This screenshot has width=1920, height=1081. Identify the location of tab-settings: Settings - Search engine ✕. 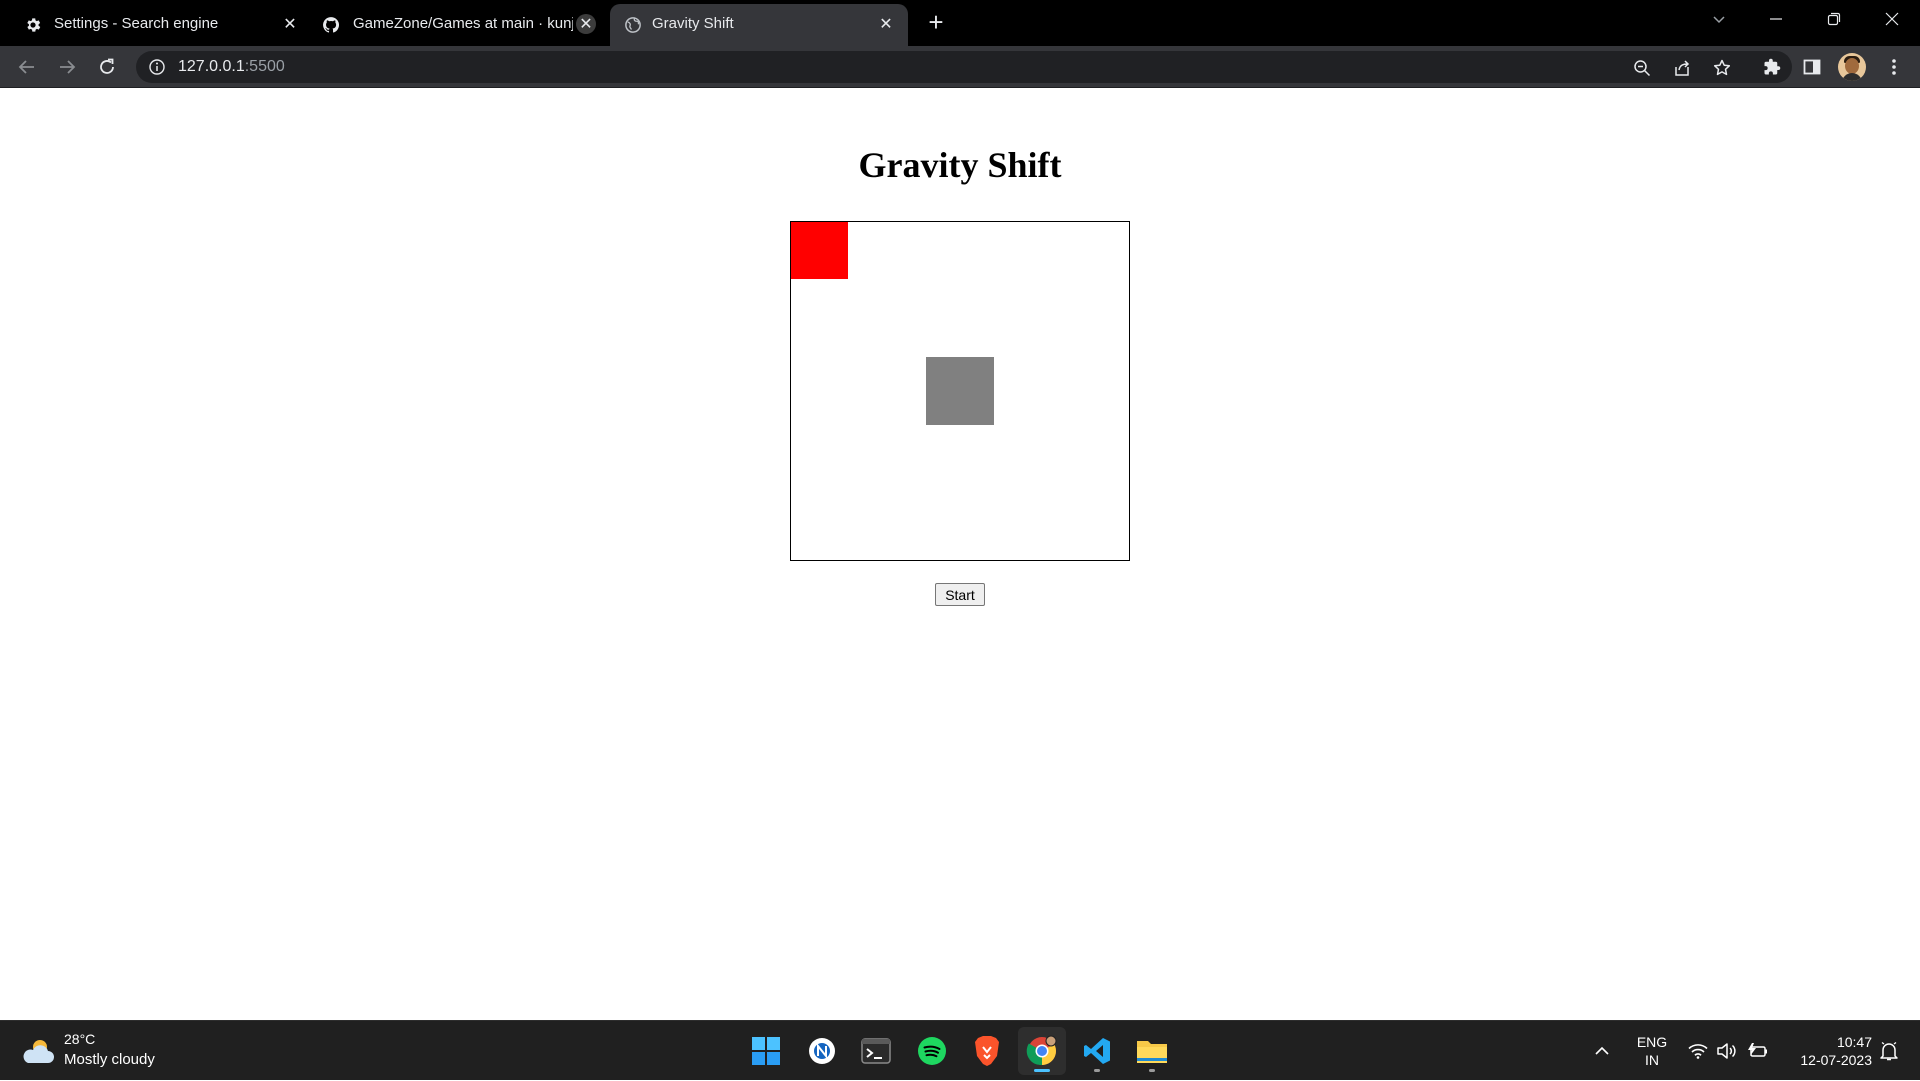
(154, 24).